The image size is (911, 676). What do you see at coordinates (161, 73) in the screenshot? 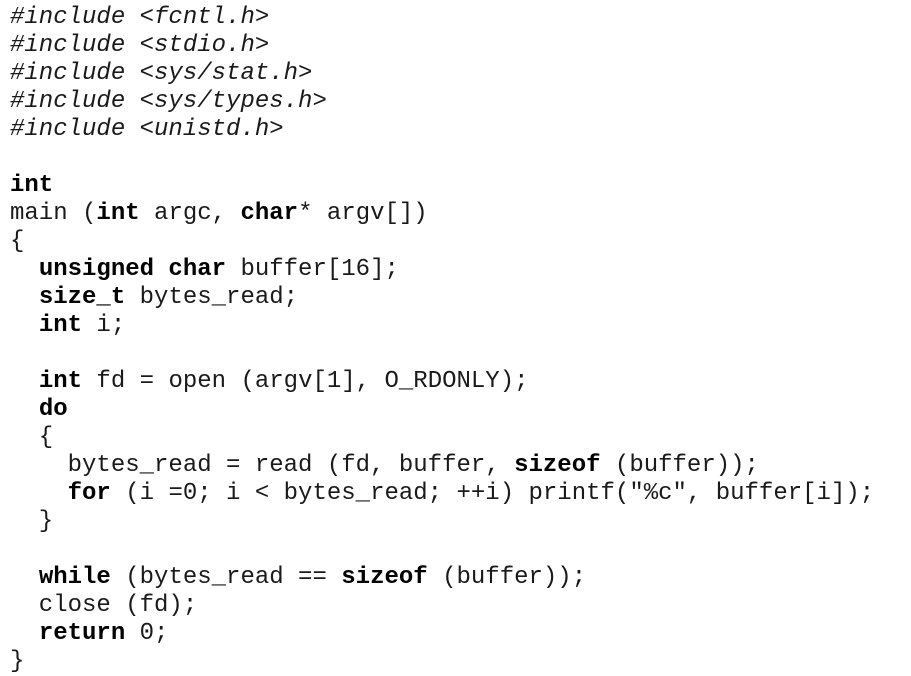
I see `code-preprocessor: #include <sys/stat.h>` at bounding box center [161, 73].